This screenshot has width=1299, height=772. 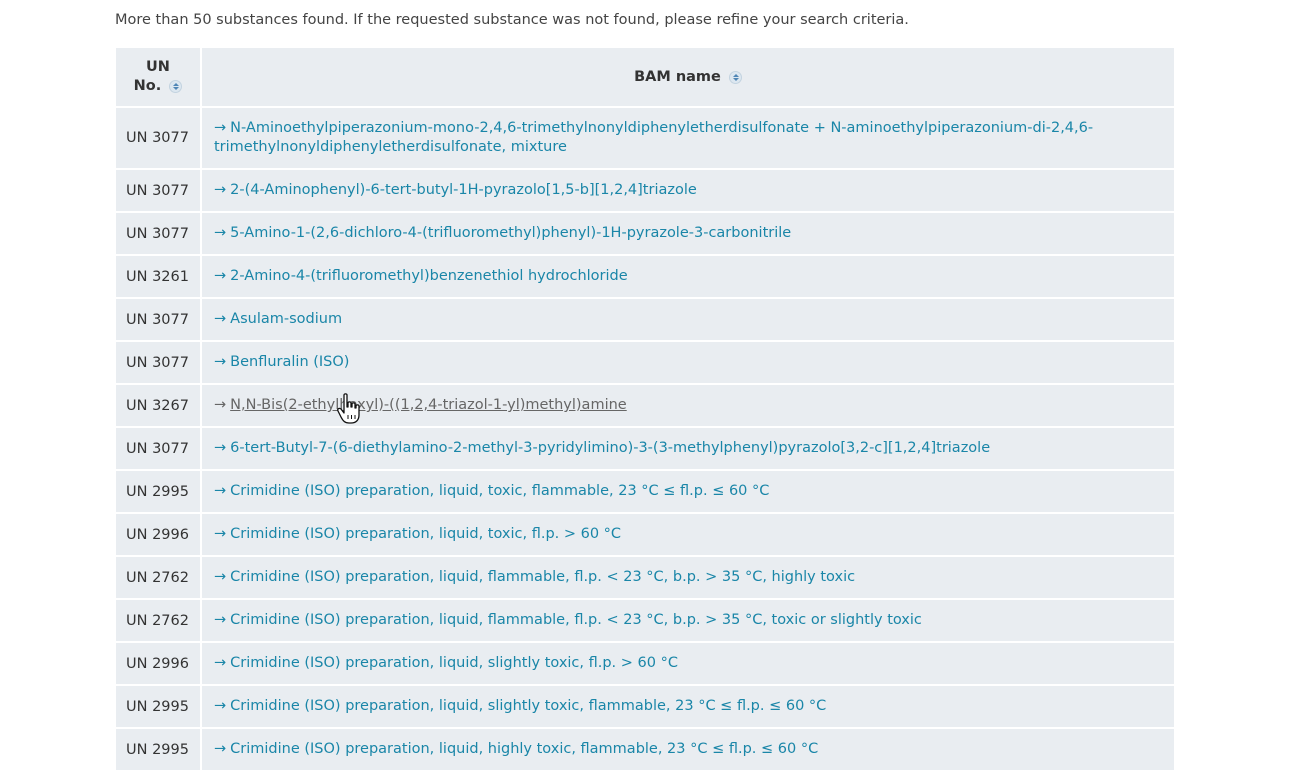 What do you see at coordinates (688, 78) in the screenshot?
I see `column-header-bam-name: BAM name` at bounding box center [688, 78].